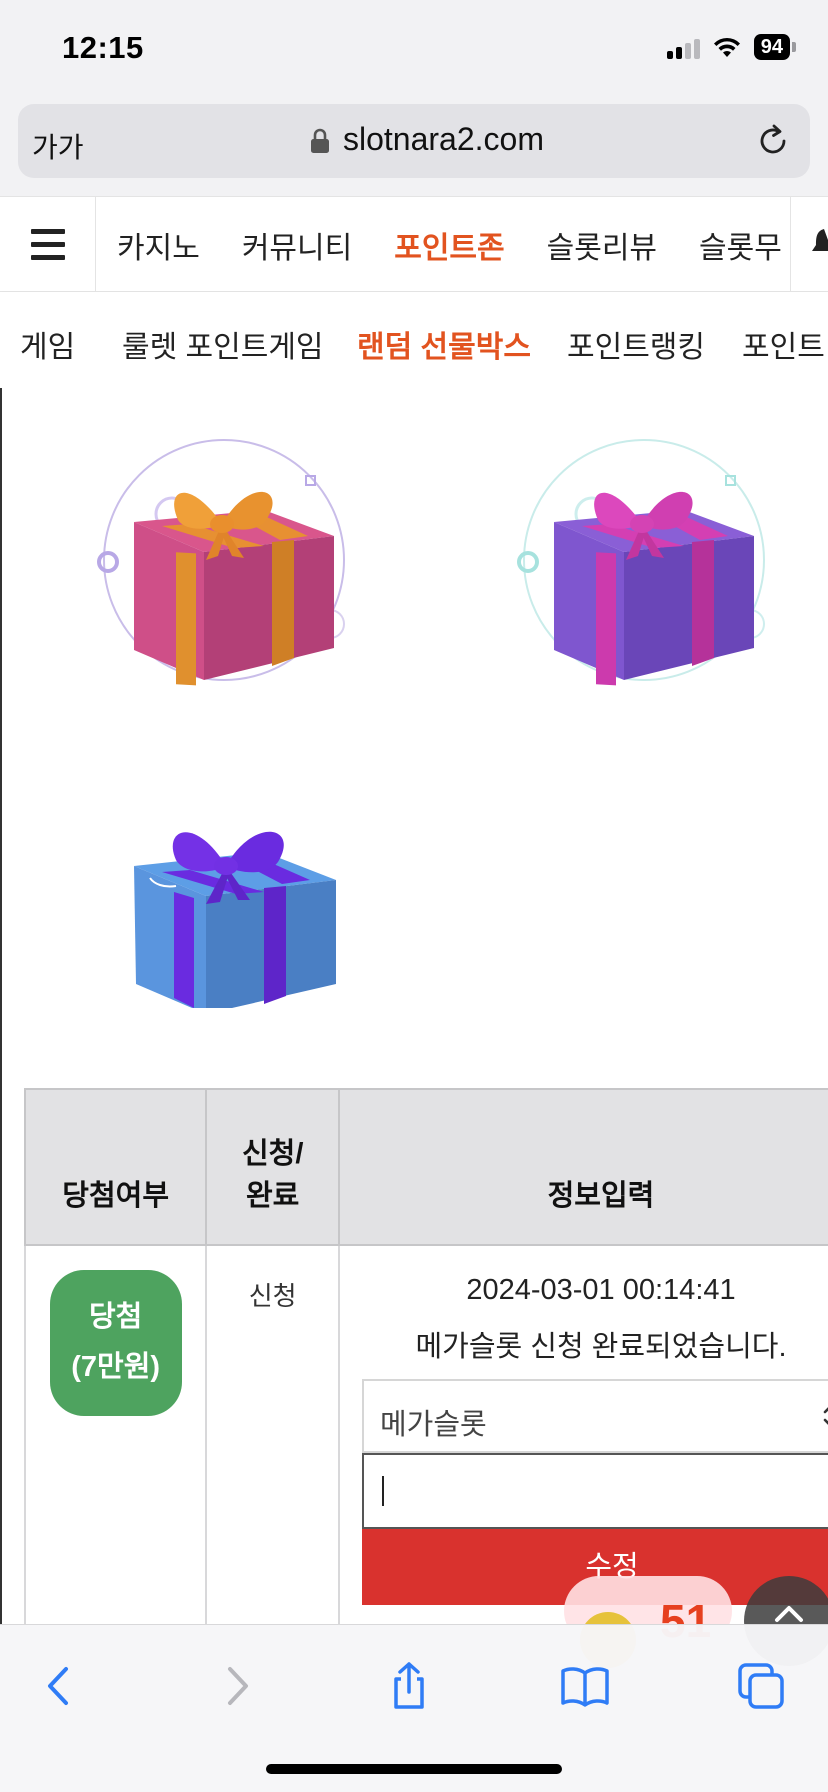 The width and height of the screenshot is (828, 1792). What do you see at coordinates (59, 1686) in the screenshot?
I see `back-icon` at bounding box center [59, 1686].